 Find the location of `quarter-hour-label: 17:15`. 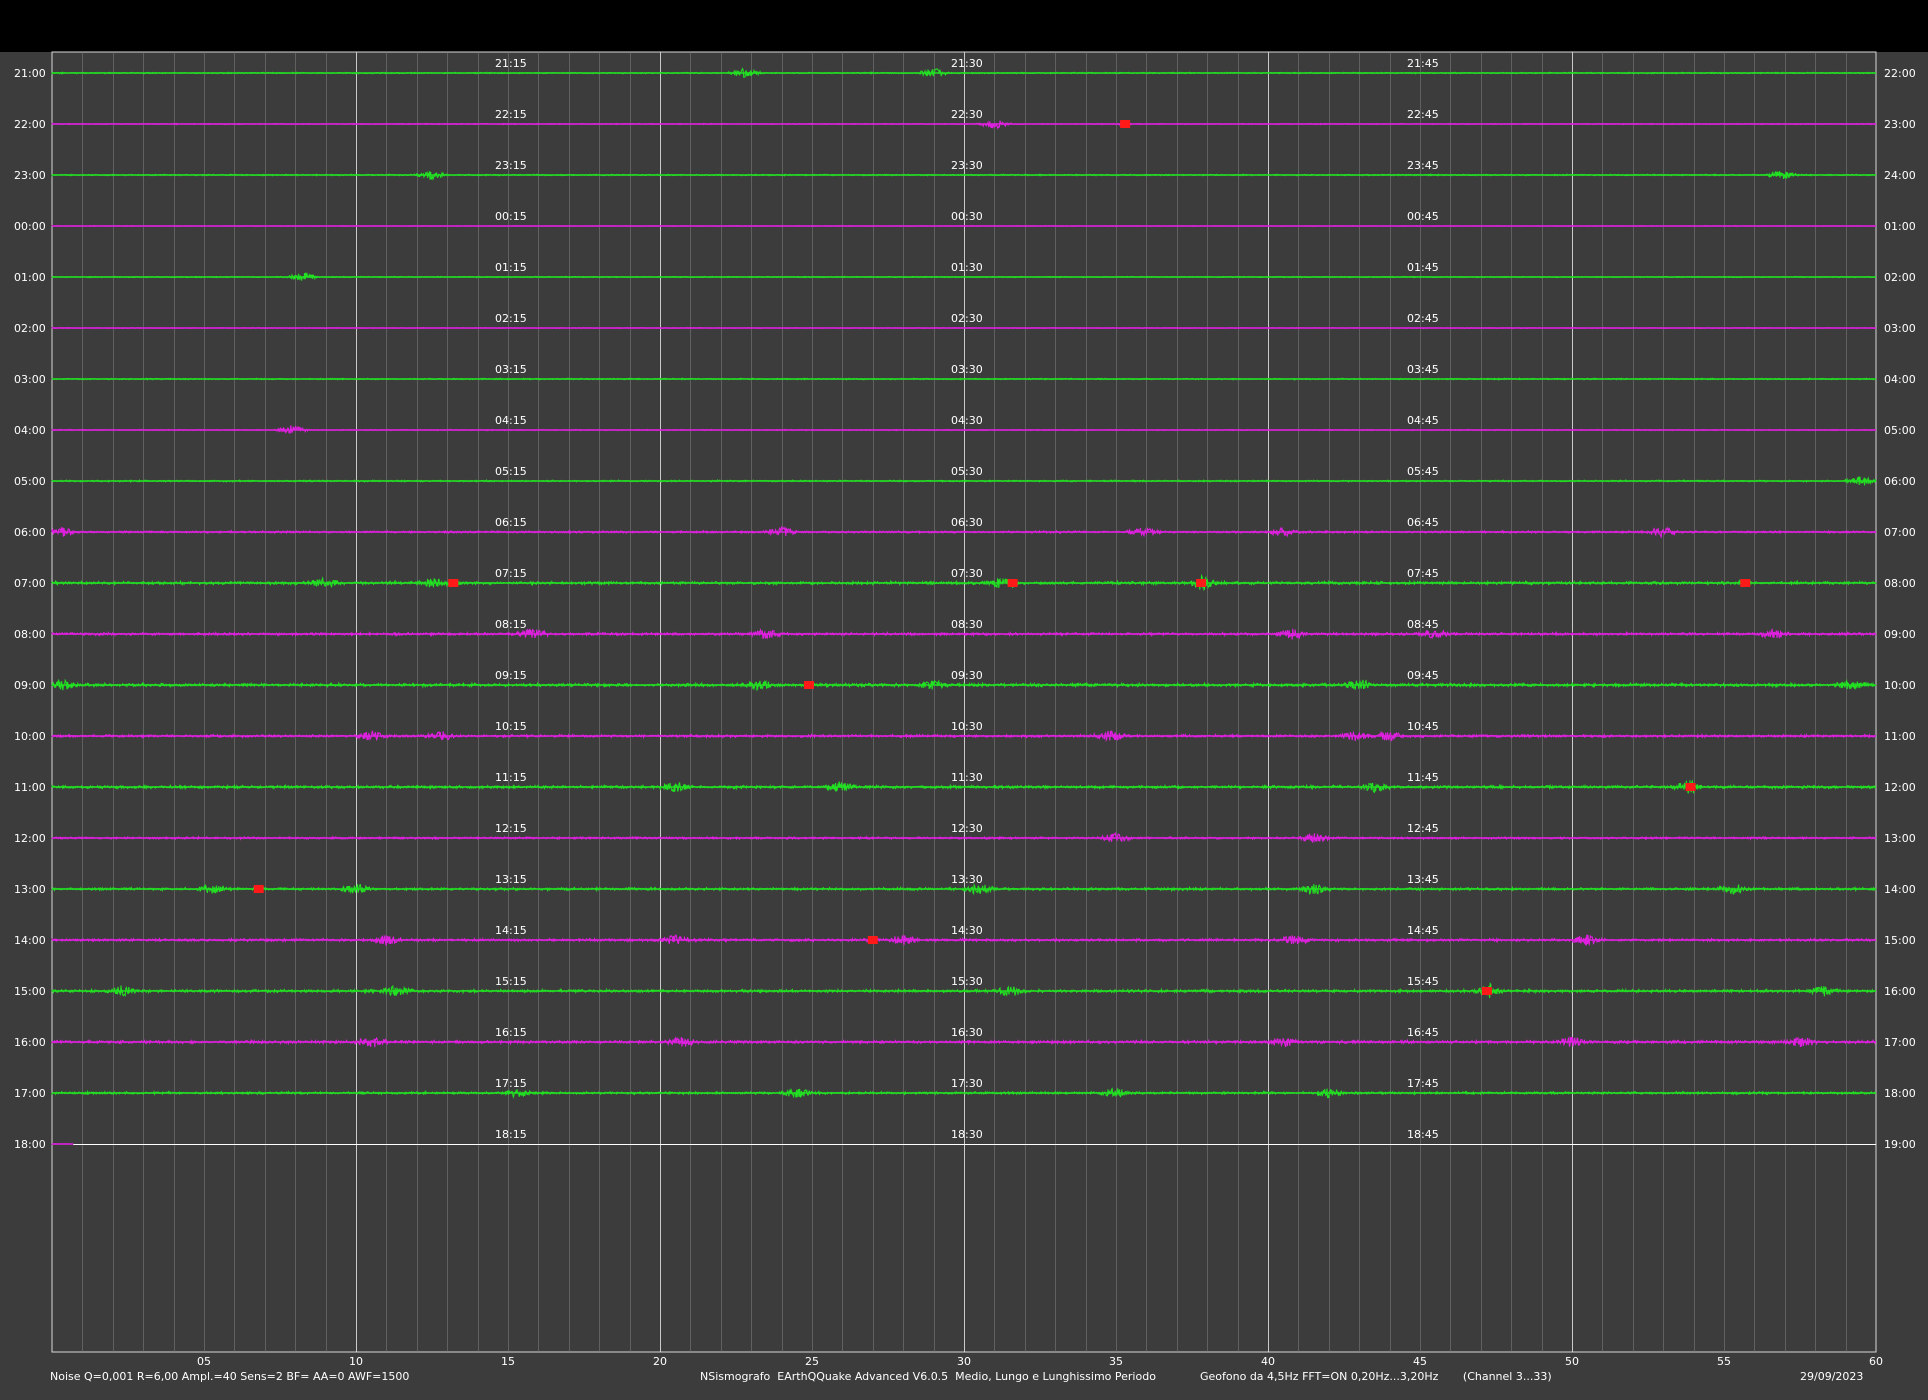

quarter-hour-label: 17:15 is located at coordinates (511, 1083).